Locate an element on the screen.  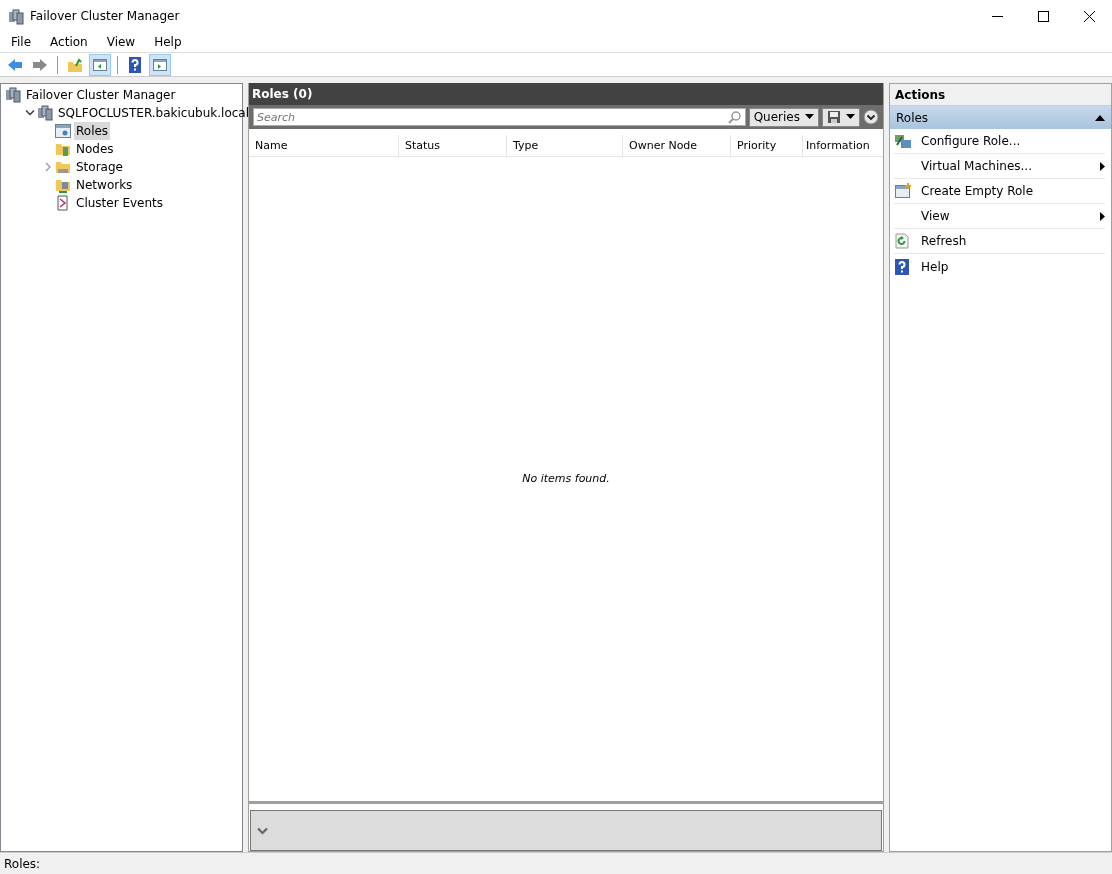
maximize-icon is located at coordinates (1043, 16).